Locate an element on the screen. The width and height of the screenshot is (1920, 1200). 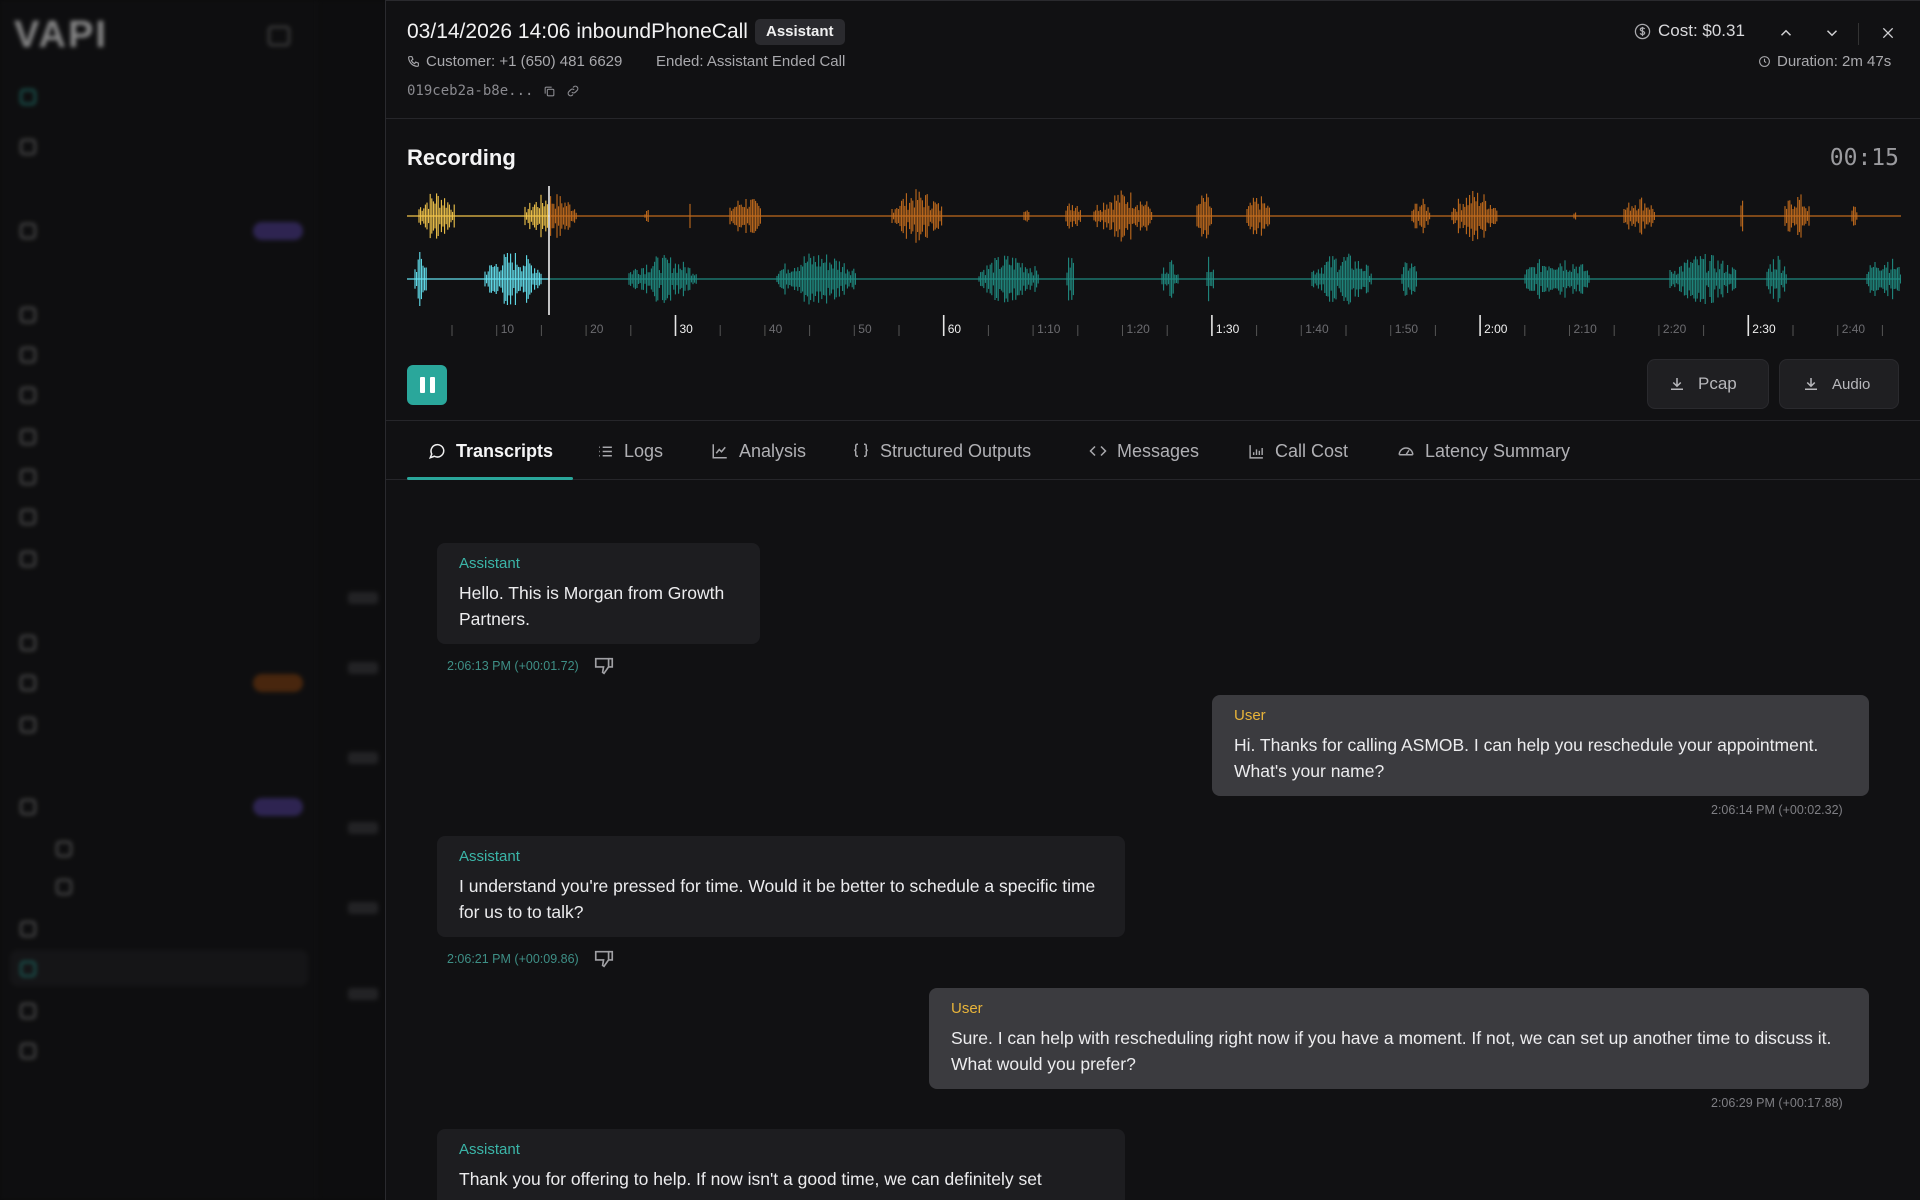
tab-label: Analysis is located at coordinates (773, 450).